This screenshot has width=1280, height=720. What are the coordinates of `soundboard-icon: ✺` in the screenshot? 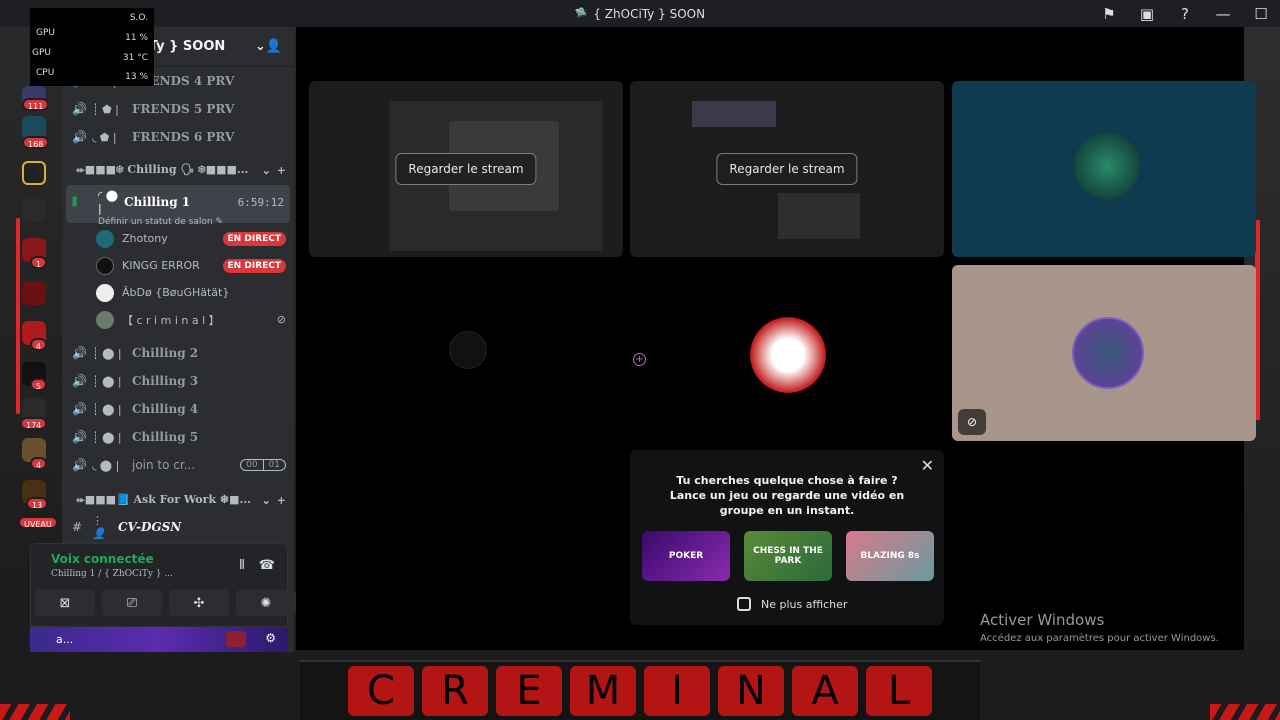 It's located at (266, 603).